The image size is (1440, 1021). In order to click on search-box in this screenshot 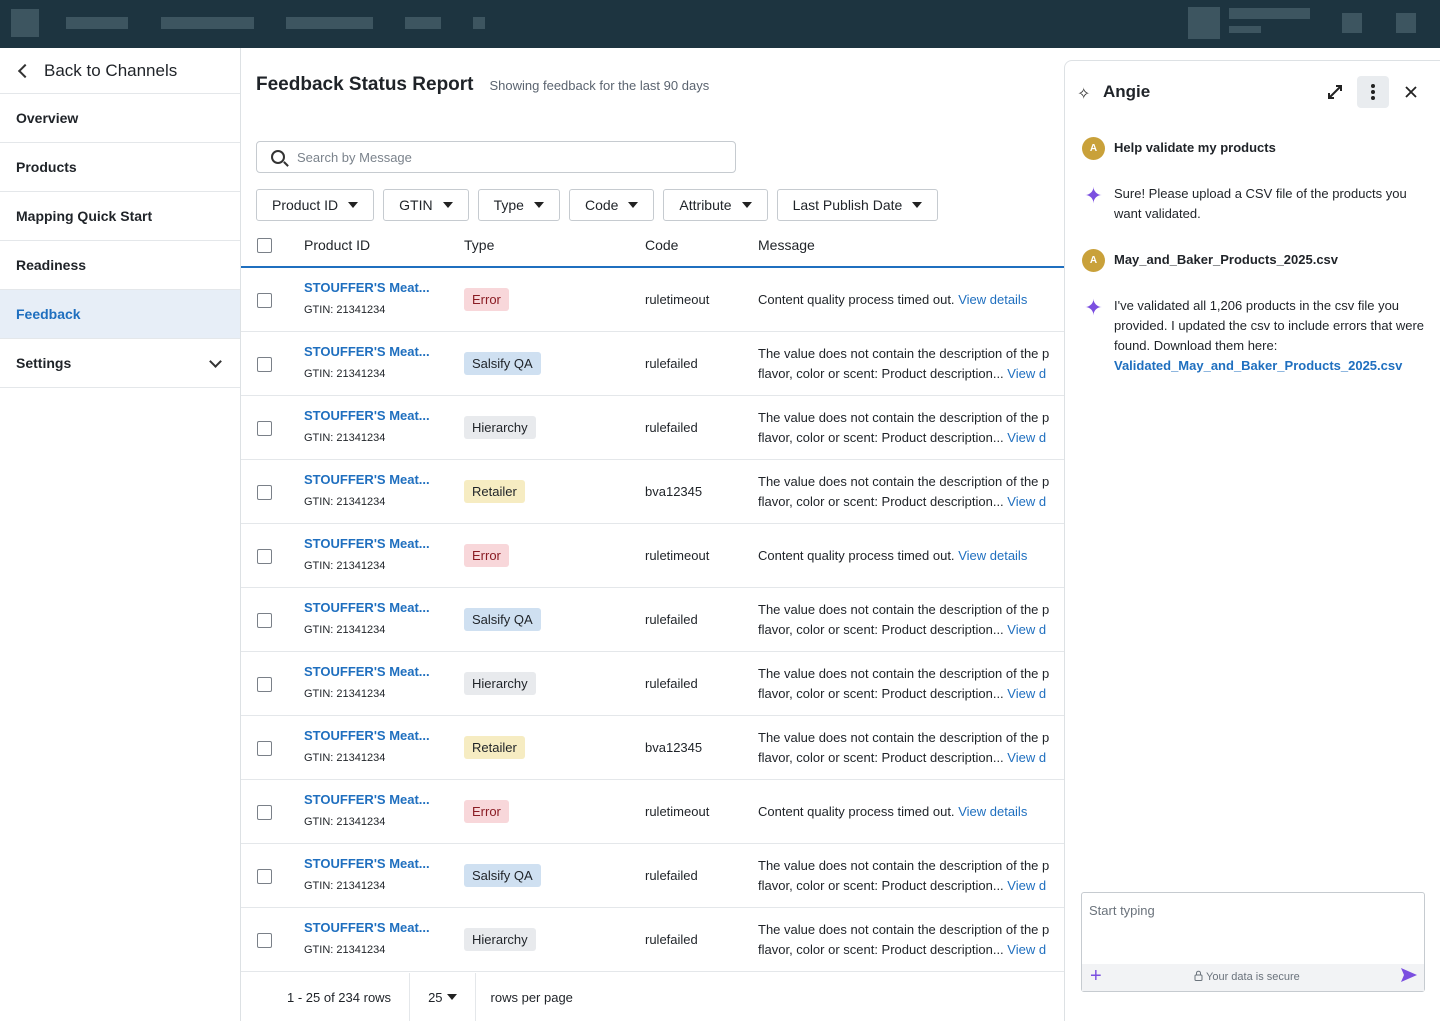, I will do `click(496, 157)`.